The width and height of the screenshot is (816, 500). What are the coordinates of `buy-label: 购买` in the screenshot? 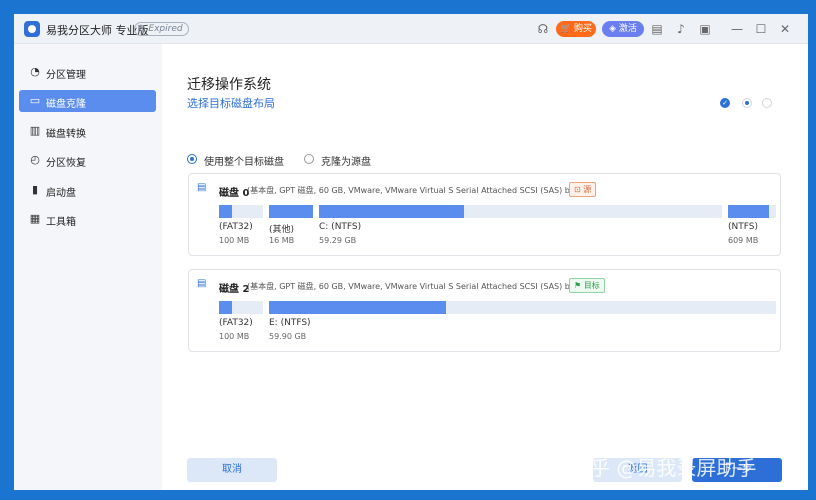 It's located at (583, 29).